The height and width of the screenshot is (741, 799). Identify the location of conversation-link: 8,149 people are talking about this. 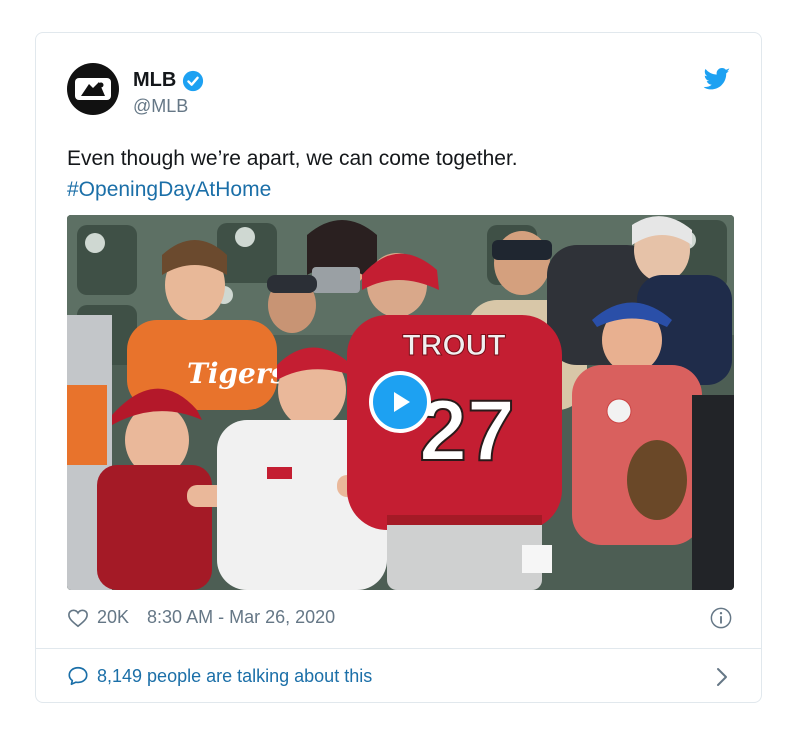
(219, 676).